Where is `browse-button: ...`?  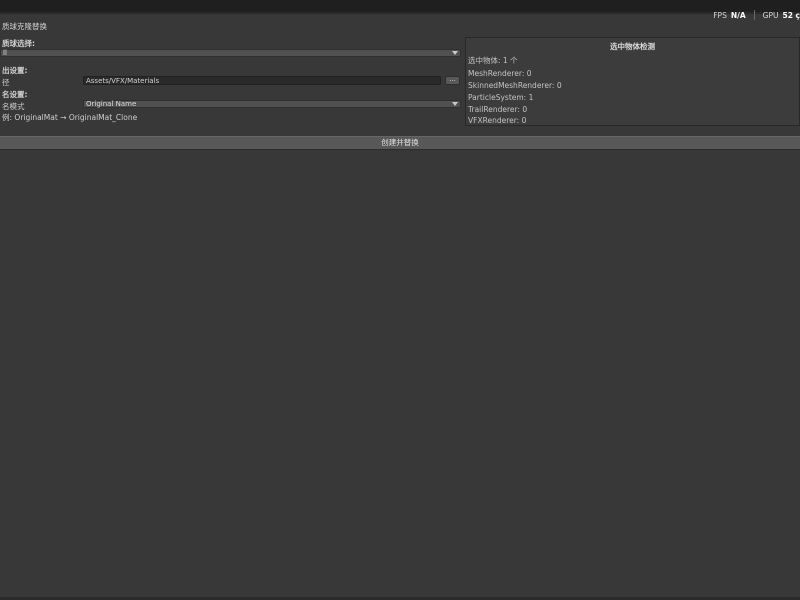
browse-button: ... is located at coordinates (452, 80).